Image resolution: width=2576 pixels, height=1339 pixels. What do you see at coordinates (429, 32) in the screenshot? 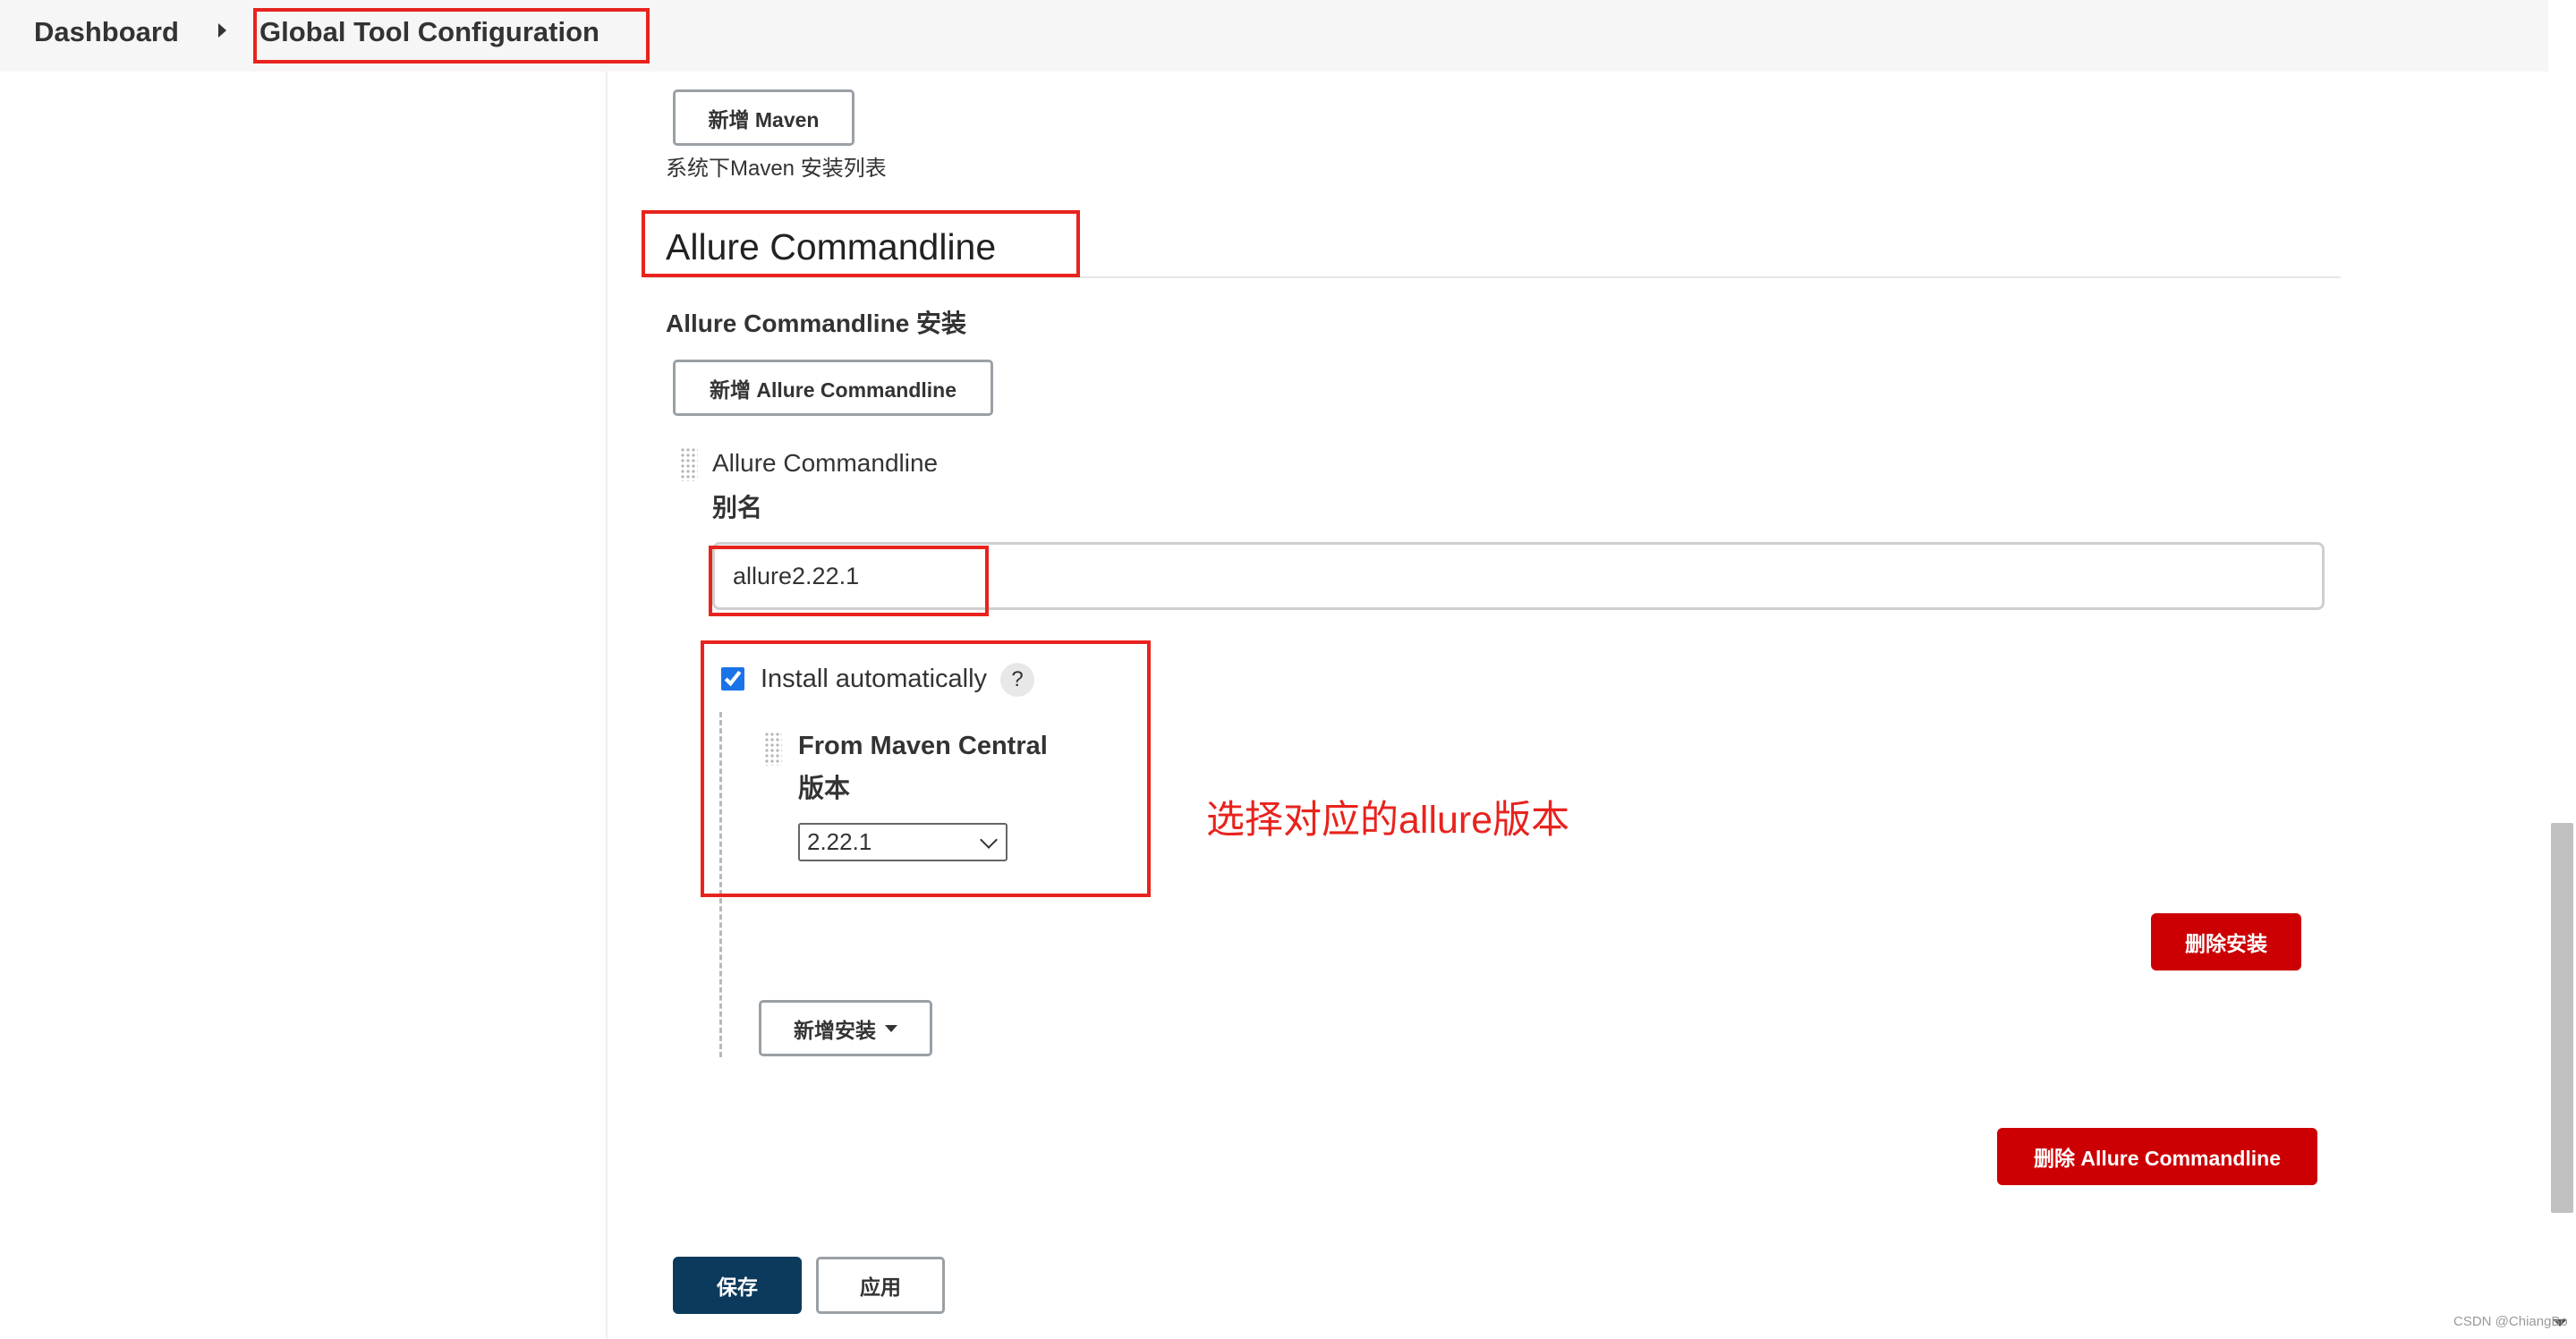
I see `breadcrumb-global-tool-configuration: Global Tool Configuration` at bounding box center [429, 32].